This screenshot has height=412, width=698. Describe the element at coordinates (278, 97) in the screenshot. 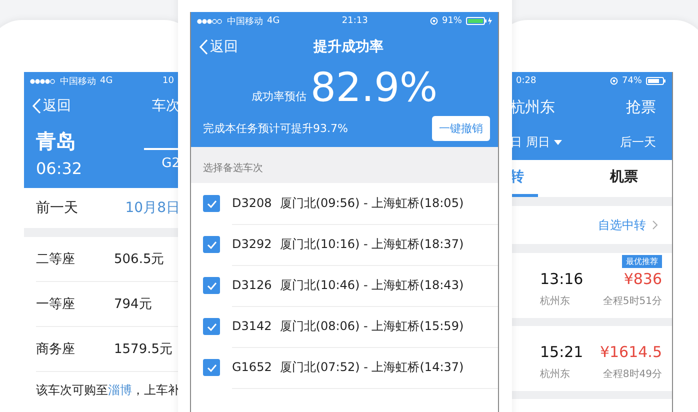

I see `estimate-label: 成功率预估` at that location.